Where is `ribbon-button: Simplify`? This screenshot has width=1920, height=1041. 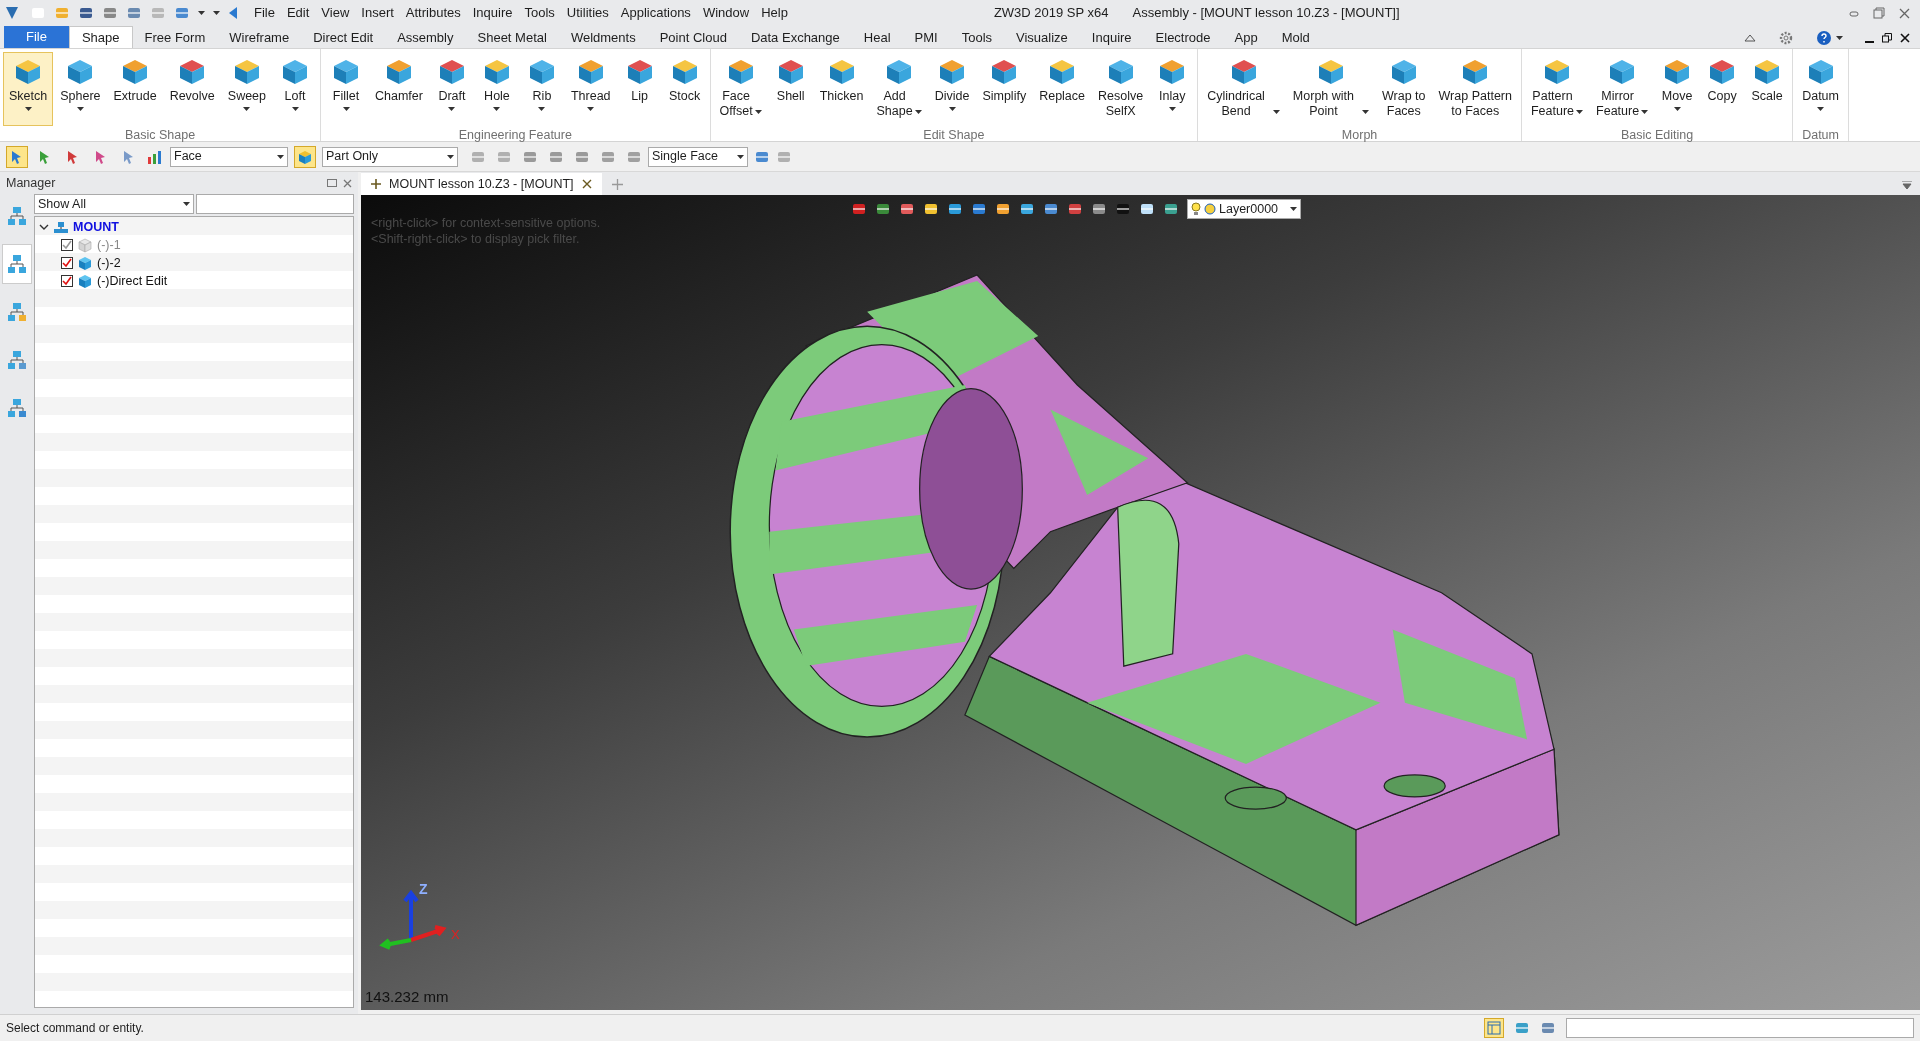
ribbon-button: Simplify is located at coordinates (1004, 89).